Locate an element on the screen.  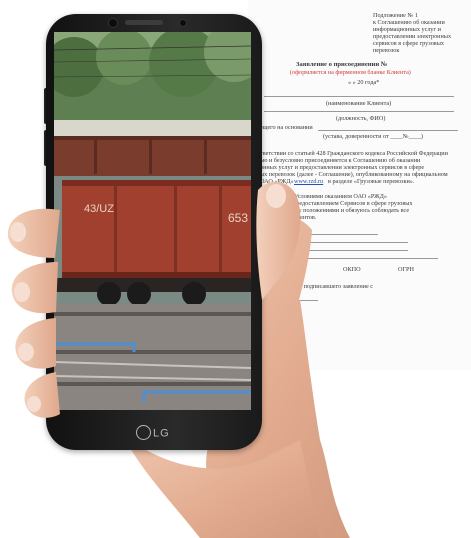
sensor-icon is located at coordinates (183, 23).